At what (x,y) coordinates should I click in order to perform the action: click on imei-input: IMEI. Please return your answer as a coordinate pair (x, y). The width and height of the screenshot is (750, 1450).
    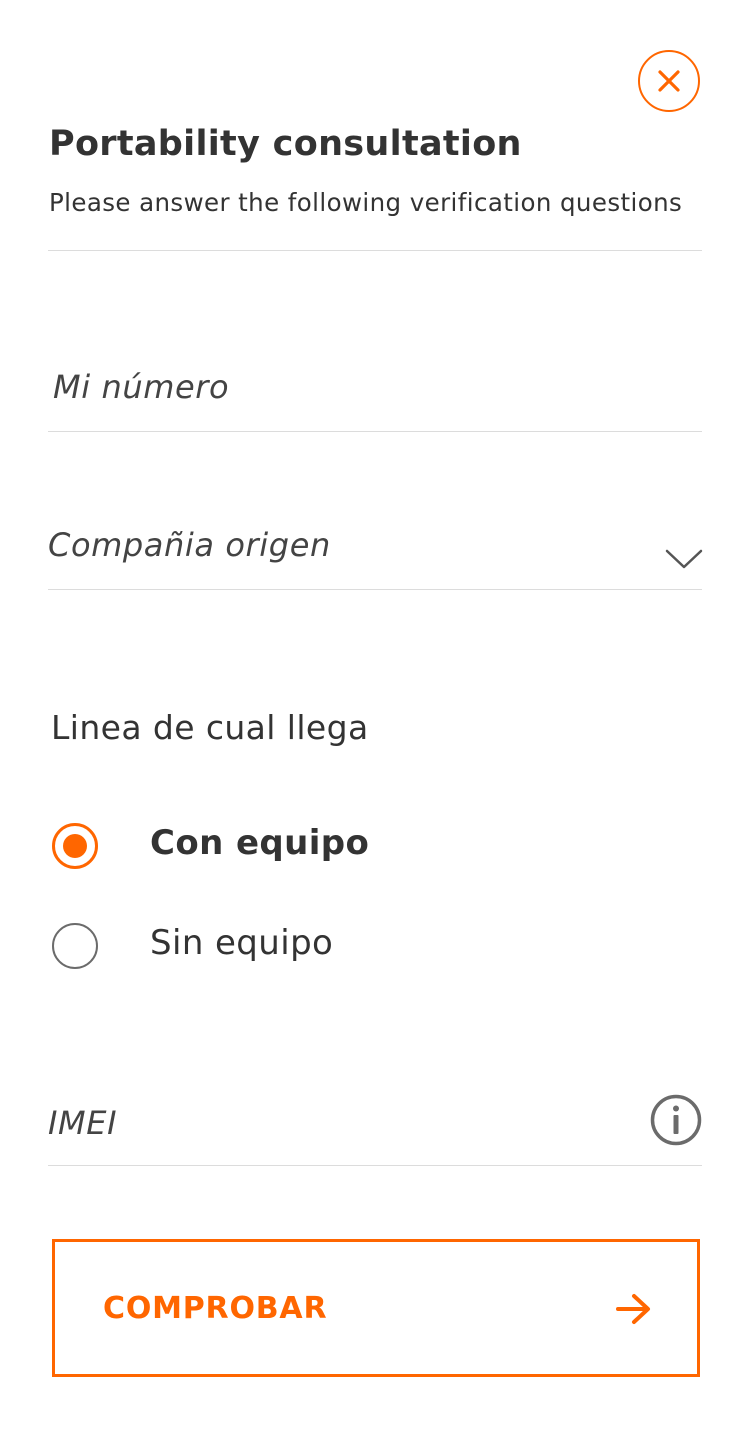
    Looking at the image, I should click on (343, 1121).